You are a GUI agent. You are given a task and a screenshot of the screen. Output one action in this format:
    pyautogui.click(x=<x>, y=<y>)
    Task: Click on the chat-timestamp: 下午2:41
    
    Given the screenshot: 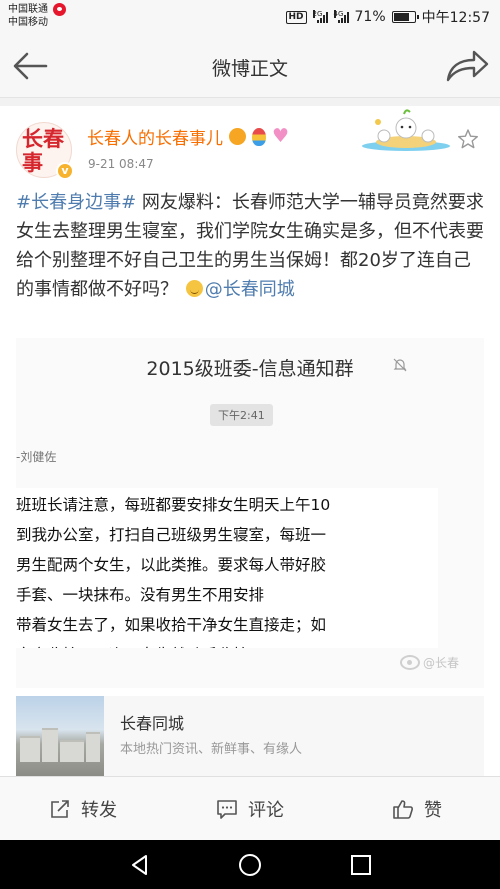 What is the action you would take?
    pyautogui.click(x=241, y=415)
    